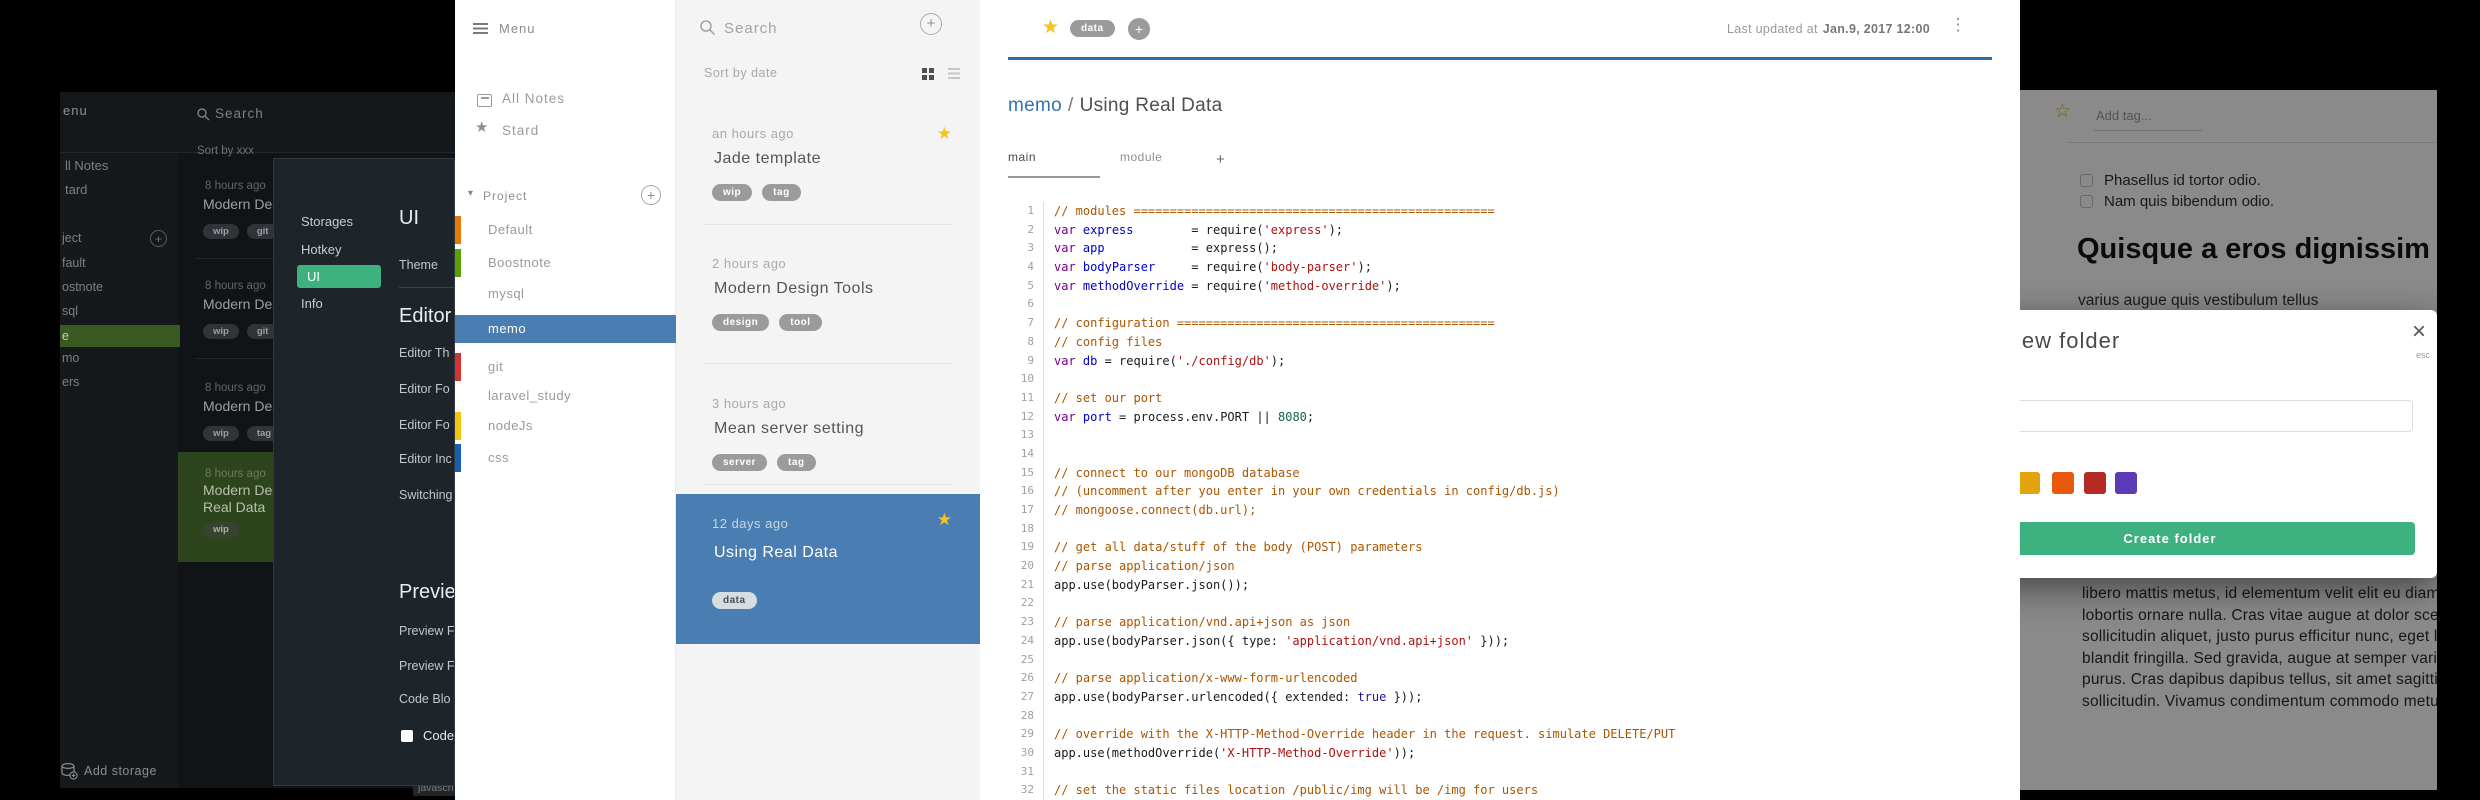 The image size is (2480, 800). What do you see at coordinates (740, 73) in the screenshot?
I see `sort-by-label: Sort by date` at bounding box center [740, 73].